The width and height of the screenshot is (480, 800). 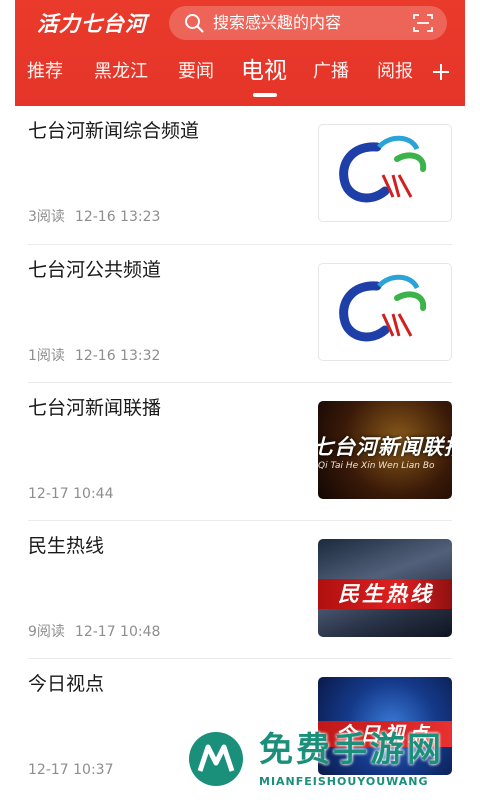 What do you see at coordinates (114, 131) in the screenshot?
I see `item-title: 七台河新闻综合频道` at bounding box center [114, 131].